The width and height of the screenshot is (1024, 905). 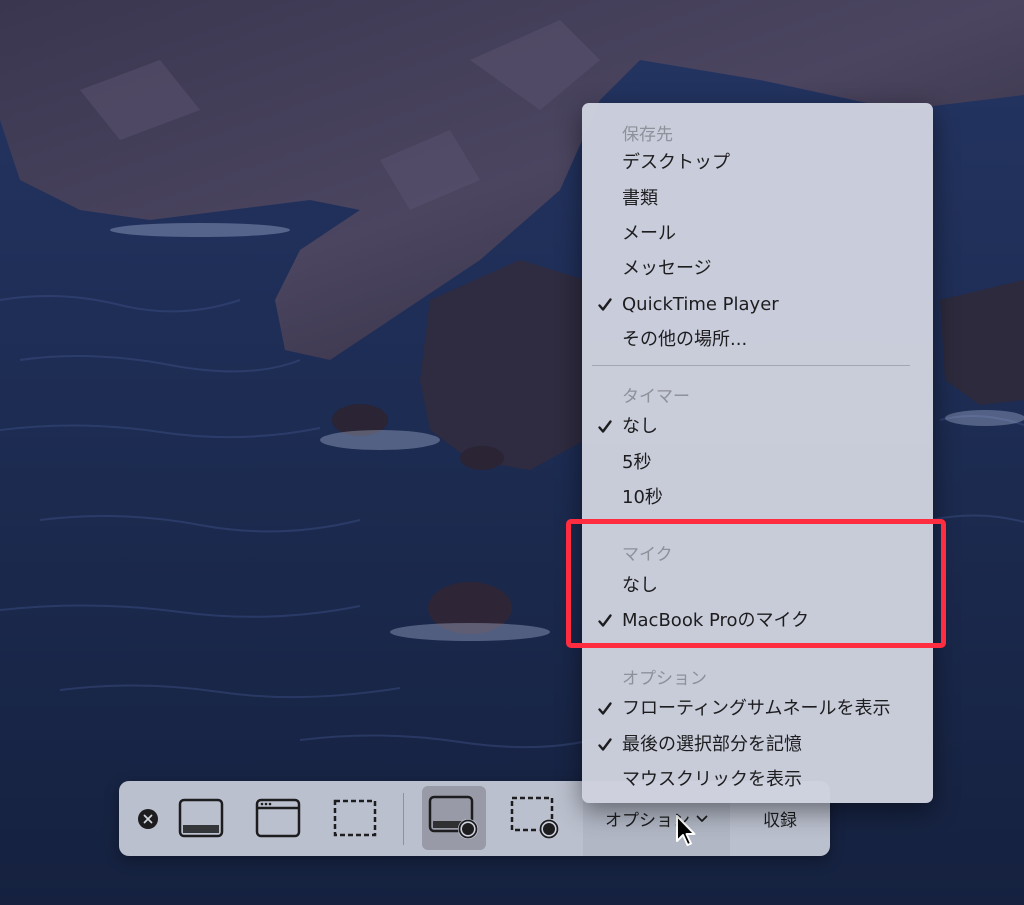 I want to click on record-selected-portion-icon, so click(x=534, y=817).